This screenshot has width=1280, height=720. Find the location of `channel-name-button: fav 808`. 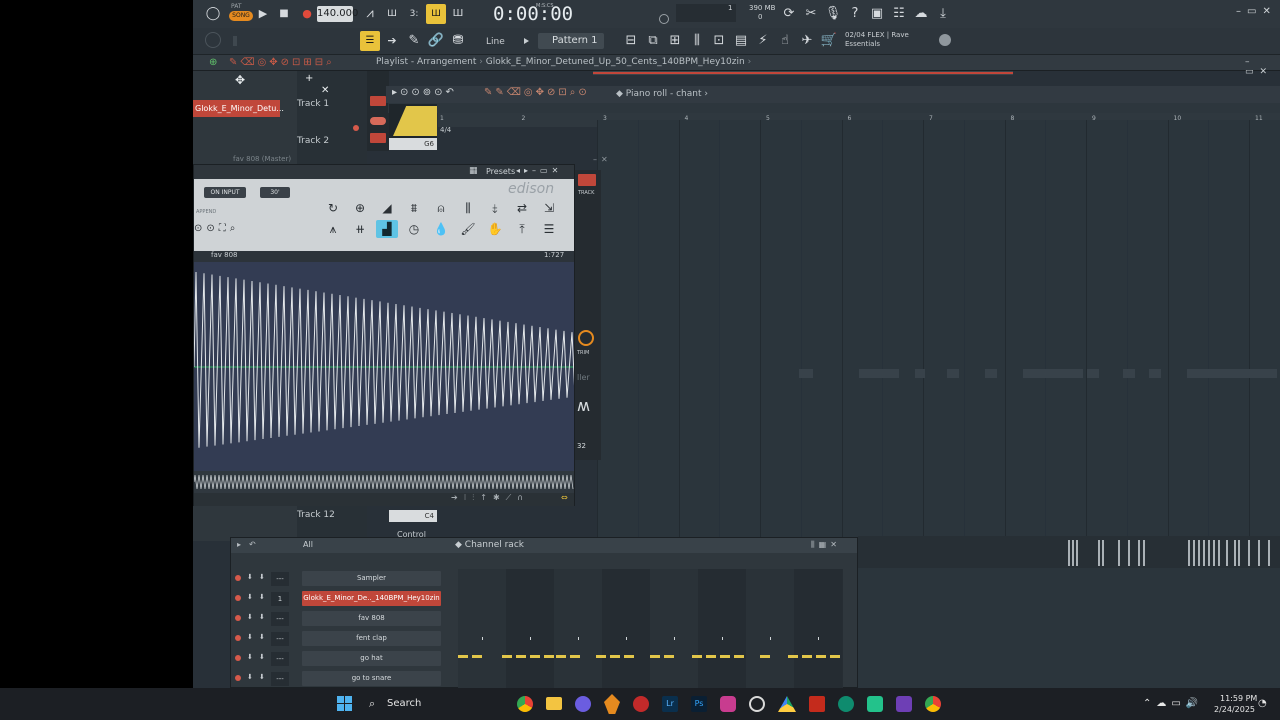

channel-name-button: fav 808 is located at coordinates (371, 618).